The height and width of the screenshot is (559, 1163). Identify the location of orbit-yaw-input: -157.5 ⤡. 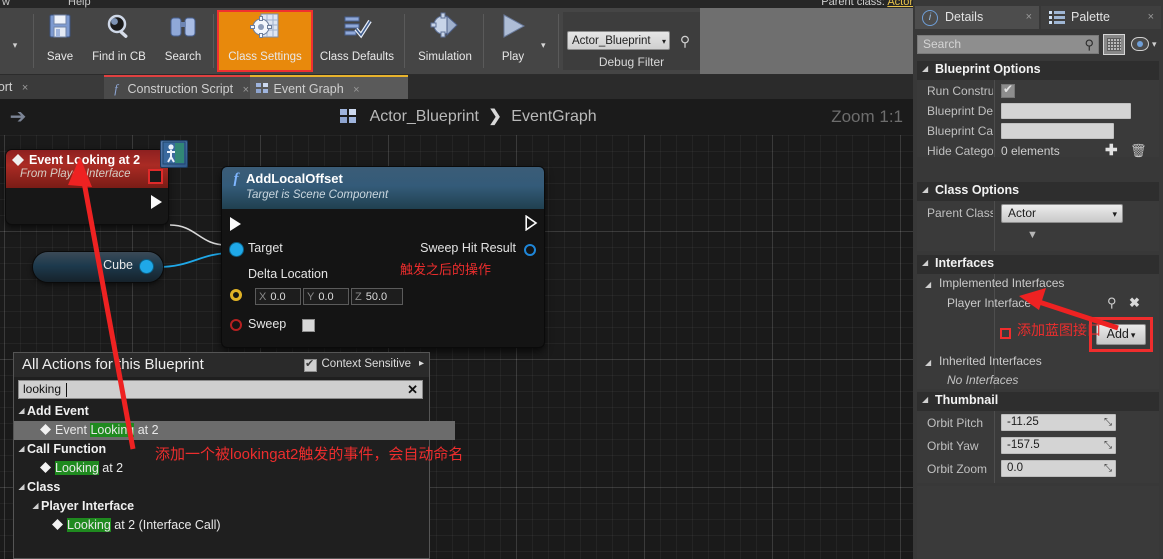
(1058, 445).